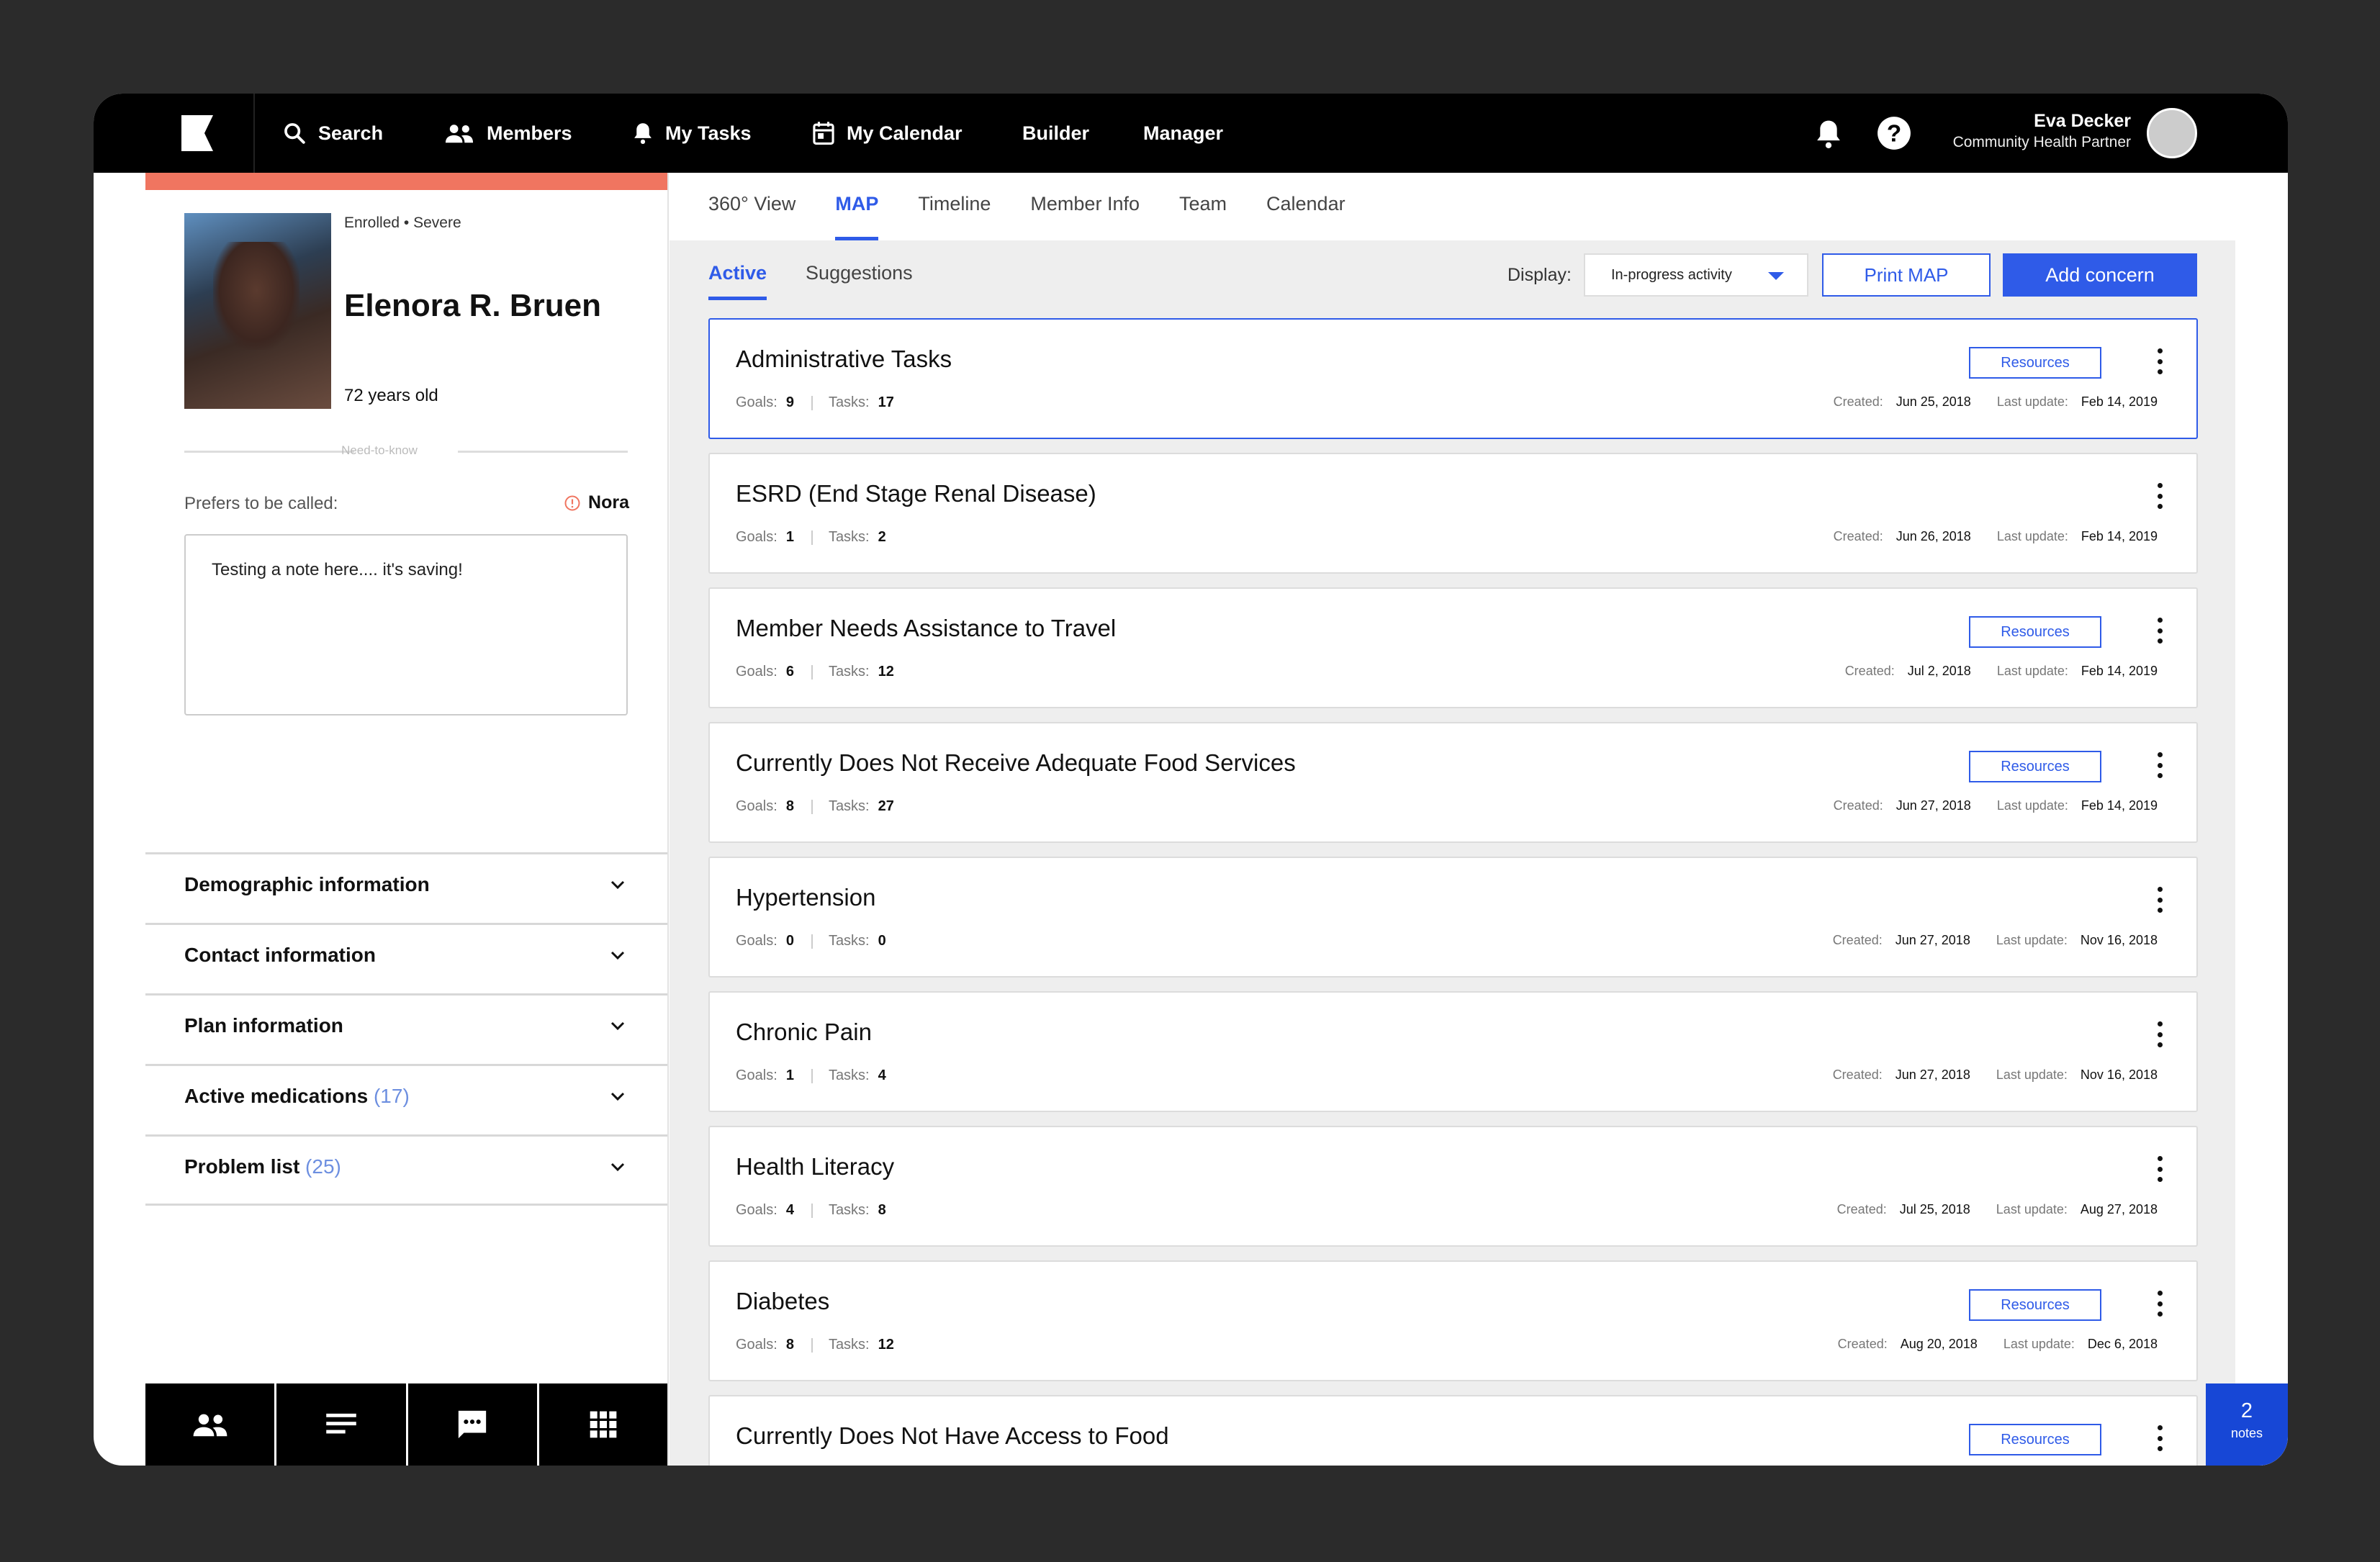 This screenshot has width=2380, height=1562. What do you see at coordinates (406, 1170) in the screenshot?
I see `accordion-problem-list: Problem list (25)` at bounding box center [406, 1170].